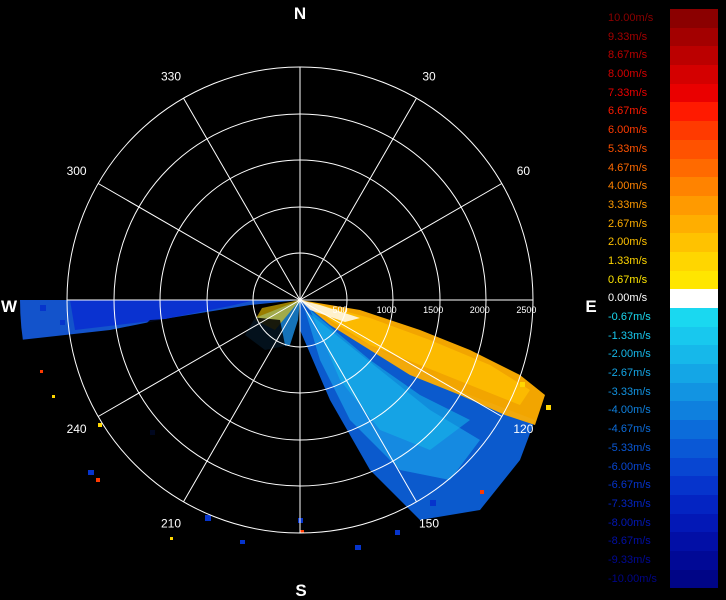 This screenshot has height=600, width=726. Describe the element at coordinates (662, 186) in the screenshot. I see `legend-row: 4.00m/s` at that location.